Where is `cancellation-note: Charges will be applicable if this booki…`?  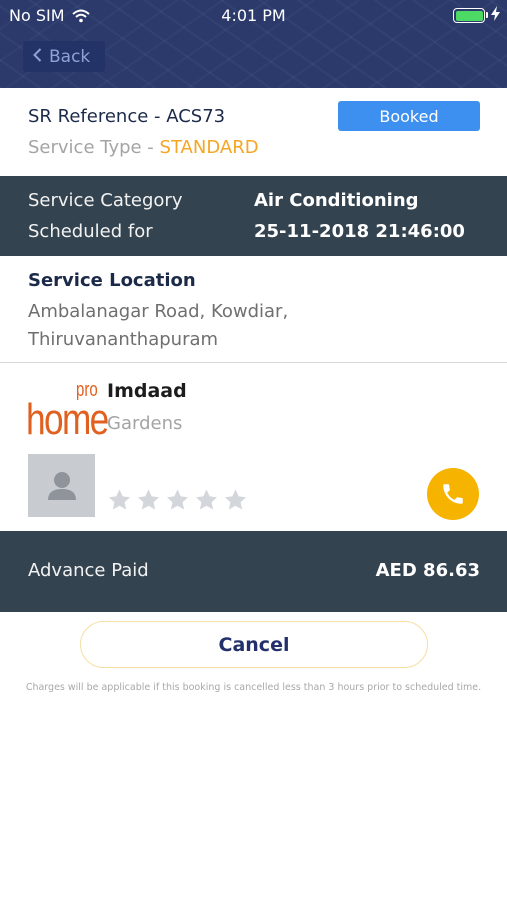 cancellation-note: Charges will be applicable if this booki… is located at coordinates (253, 687).